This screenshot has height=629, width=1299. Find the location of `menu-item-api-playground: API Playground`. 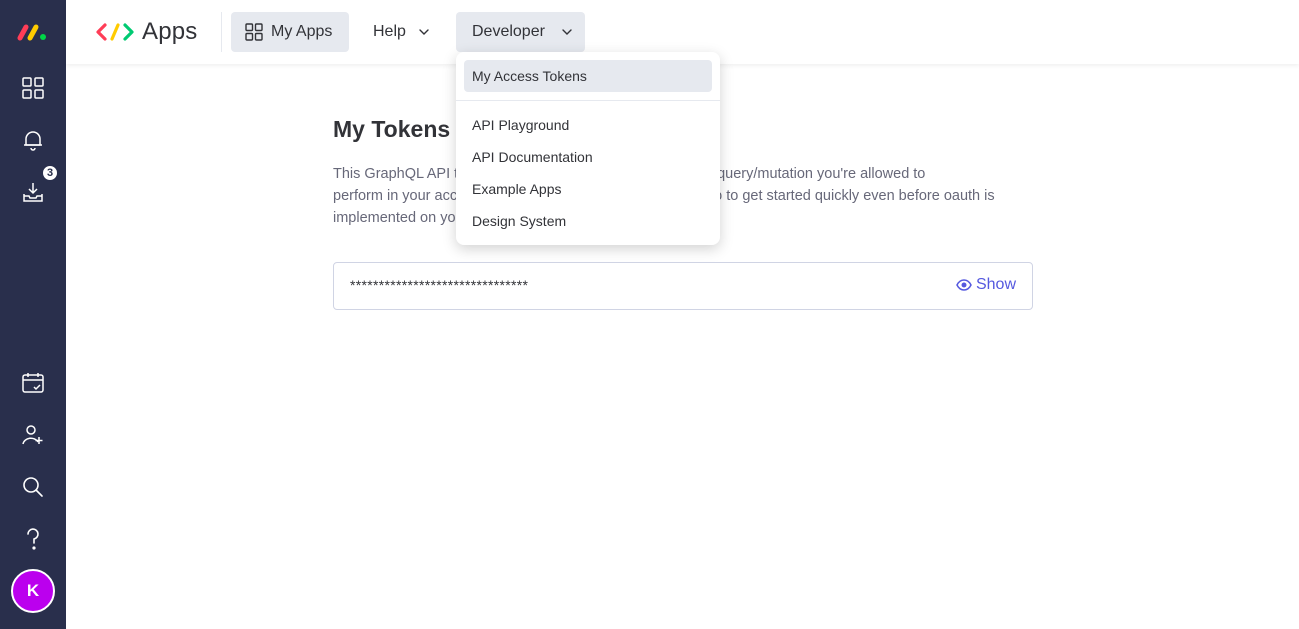

menu-item-api-playground: API Playground is located at coordinates (588, 125).